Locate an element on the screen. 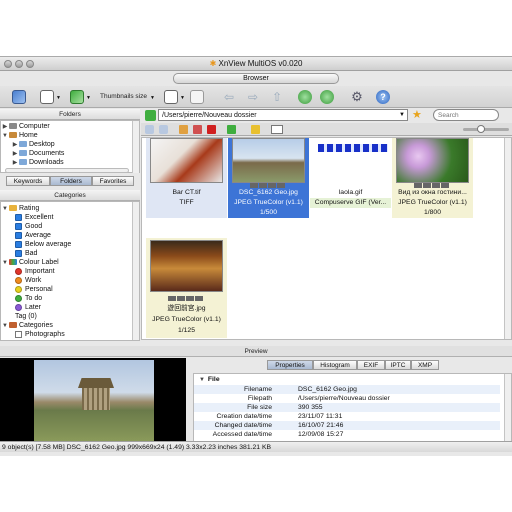  fullscreen-icon is located at coordinates (19, 97).